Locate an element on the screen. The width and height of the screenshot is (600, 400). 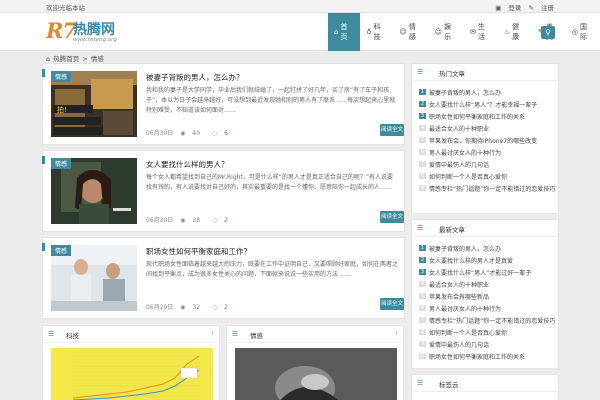
rank-badge: 6 is located at coordinates (422, 152).